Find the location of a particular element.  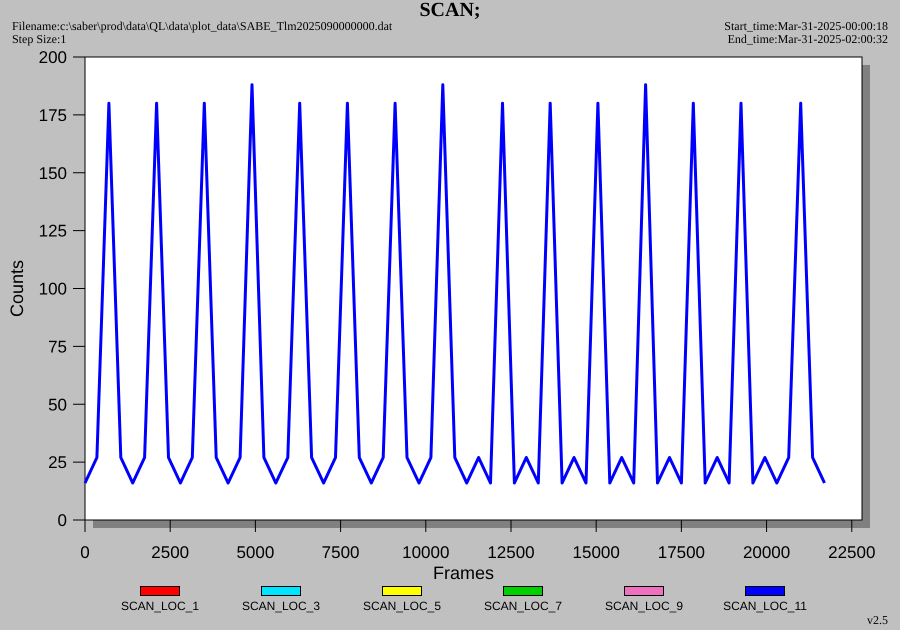

filename-label: Filename:c:\saber\prod\data\QL\data\plot_data\SABE_Tlm2025090000000.dat is located at coordinates (202, 26).